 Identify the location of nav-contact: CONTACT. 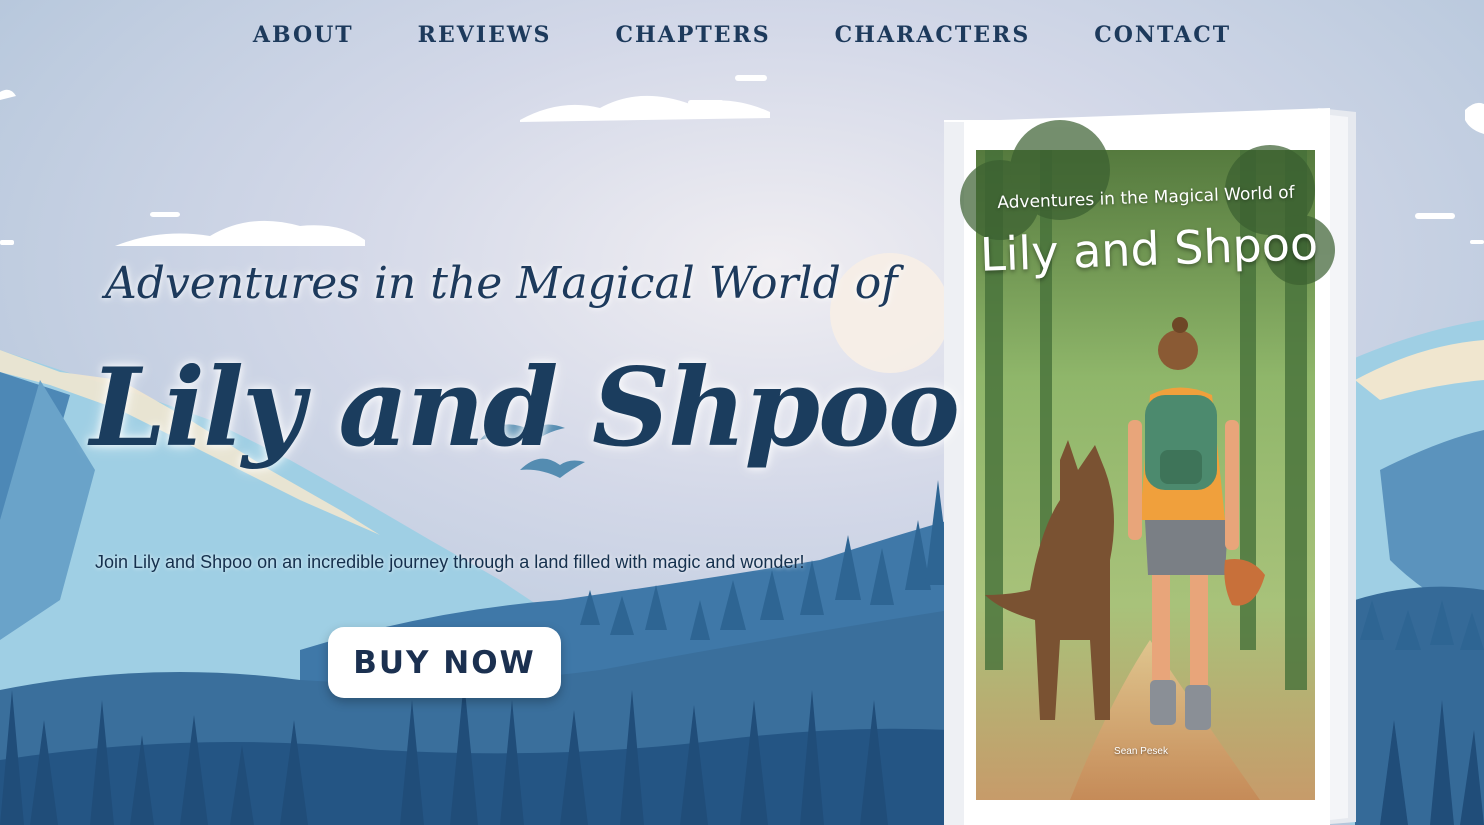
(1162, 35).